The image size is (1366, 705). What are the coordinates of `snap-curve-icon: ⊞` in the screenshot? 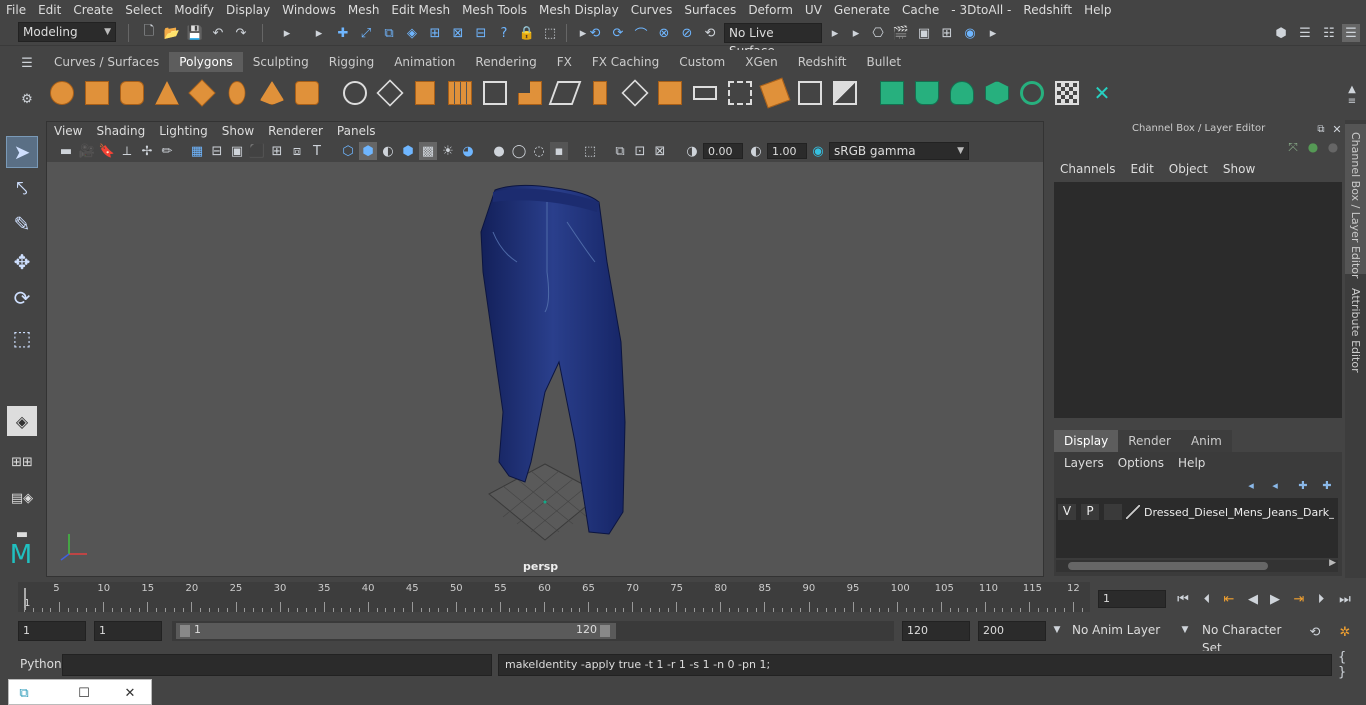 It's located at (435, 33).